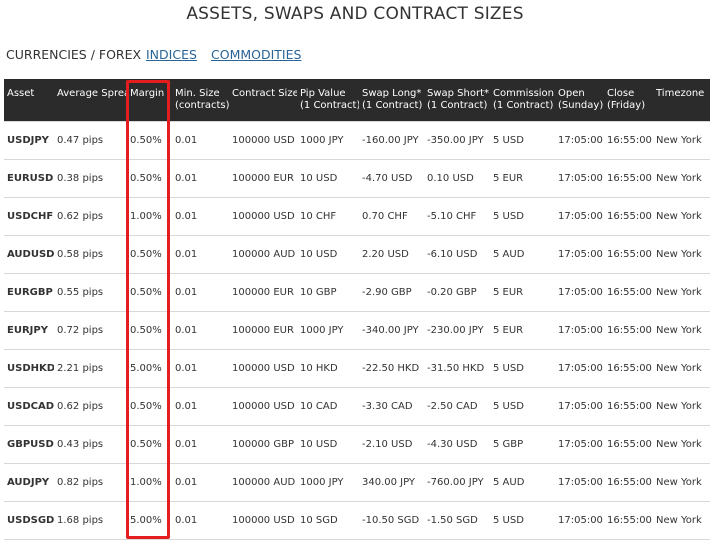 This screenshot has height=544, width=710. I want to click on cell-asset: USDHKD, so click(29, 368).